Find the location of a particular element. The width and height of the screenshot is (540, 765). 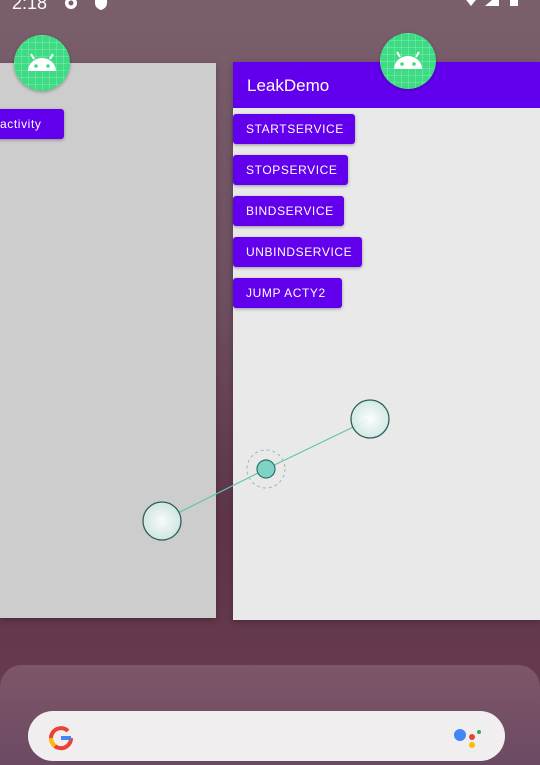

google-search-bar is located at coordinates (266, 736).